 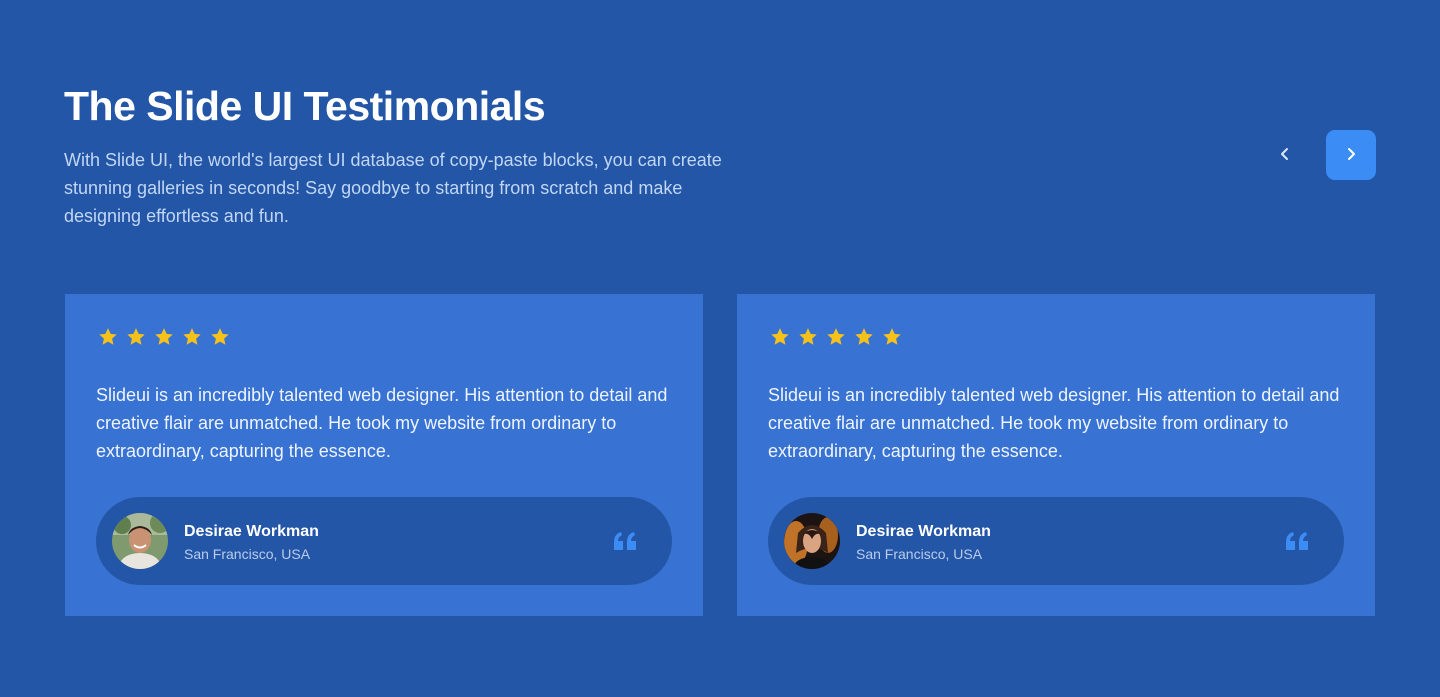 I want to click on previous-button, so click(x=1285, y=155).